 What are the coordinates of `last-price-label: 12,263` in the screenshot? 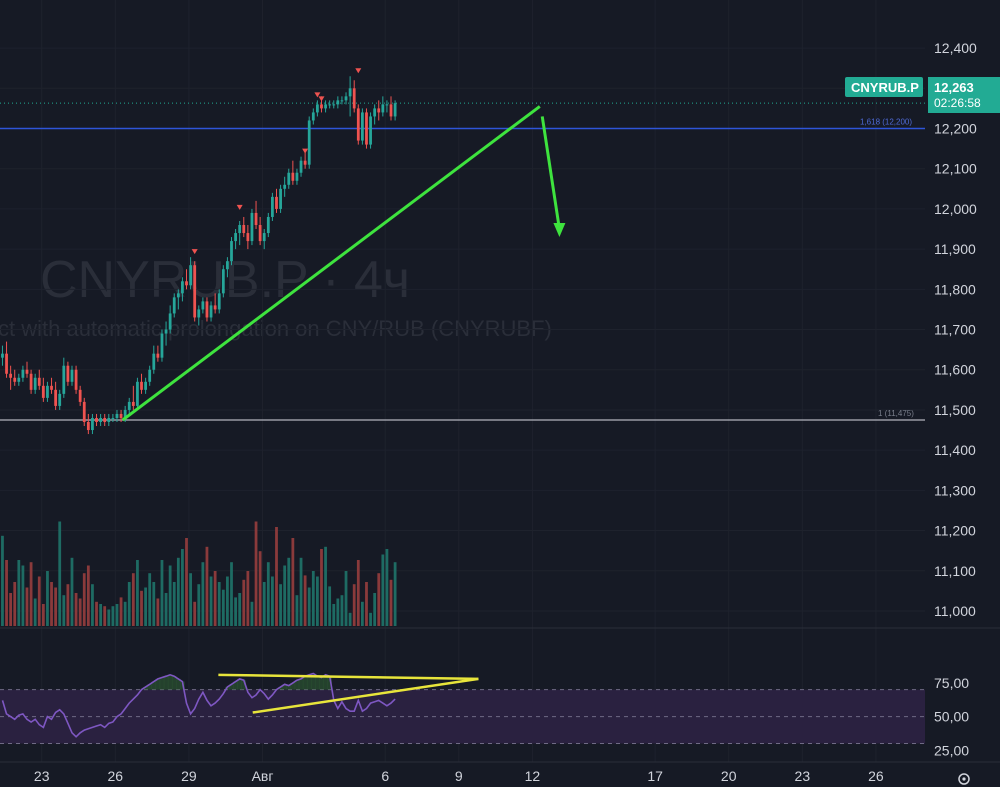 It's located at (954, 87).